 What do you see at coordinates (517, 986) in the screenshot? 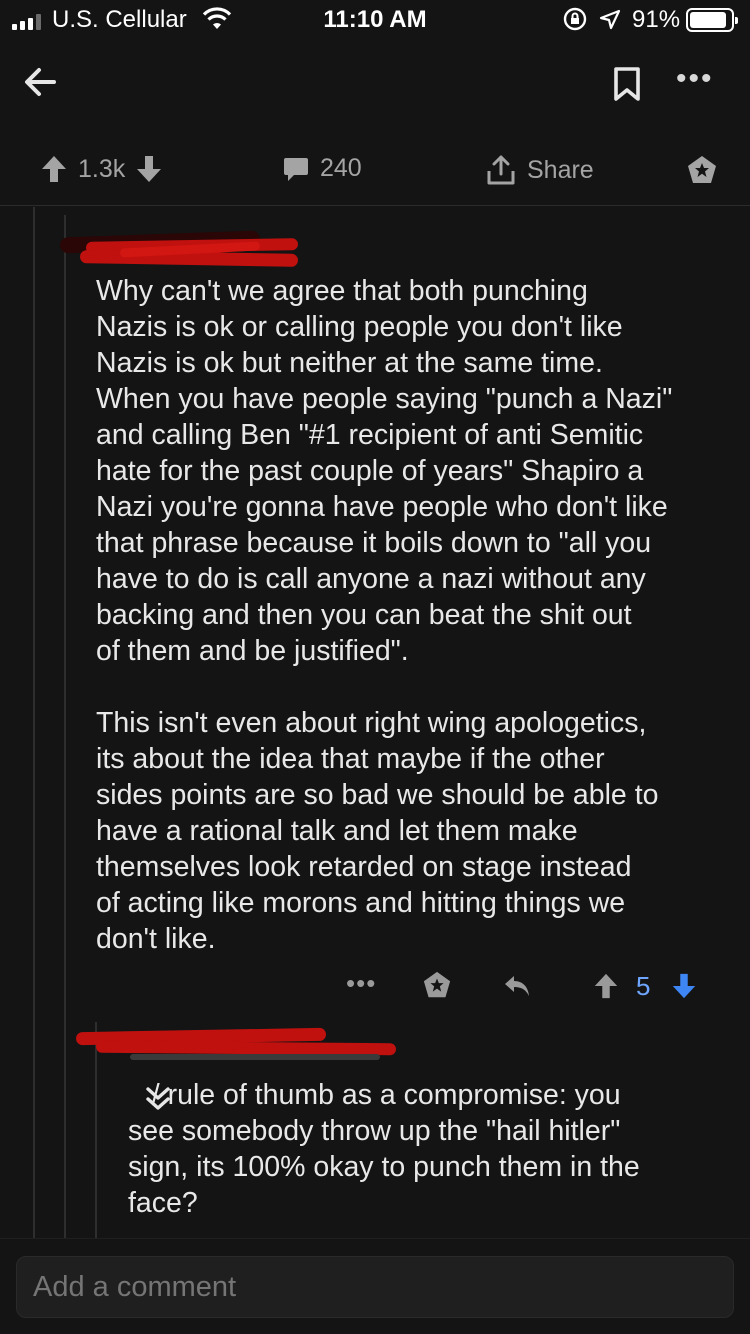
I see `reply-icon` at bounding box center [517, 986].